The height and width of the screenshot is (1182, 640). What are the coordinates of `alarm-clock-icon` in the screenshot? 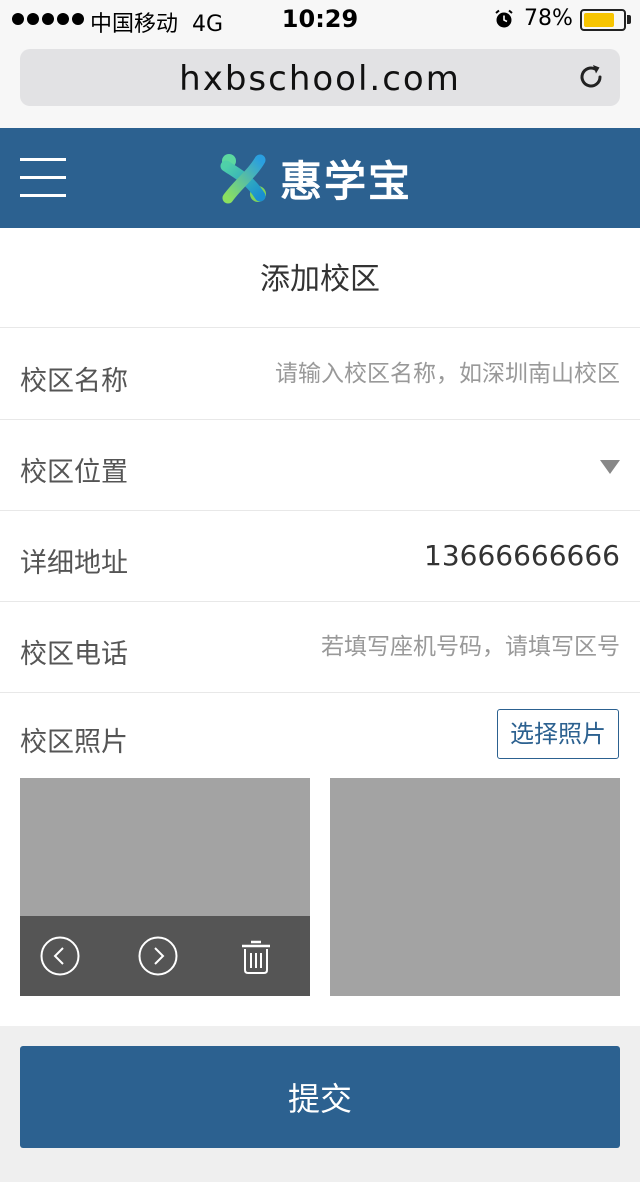 It's located at (504, 18).